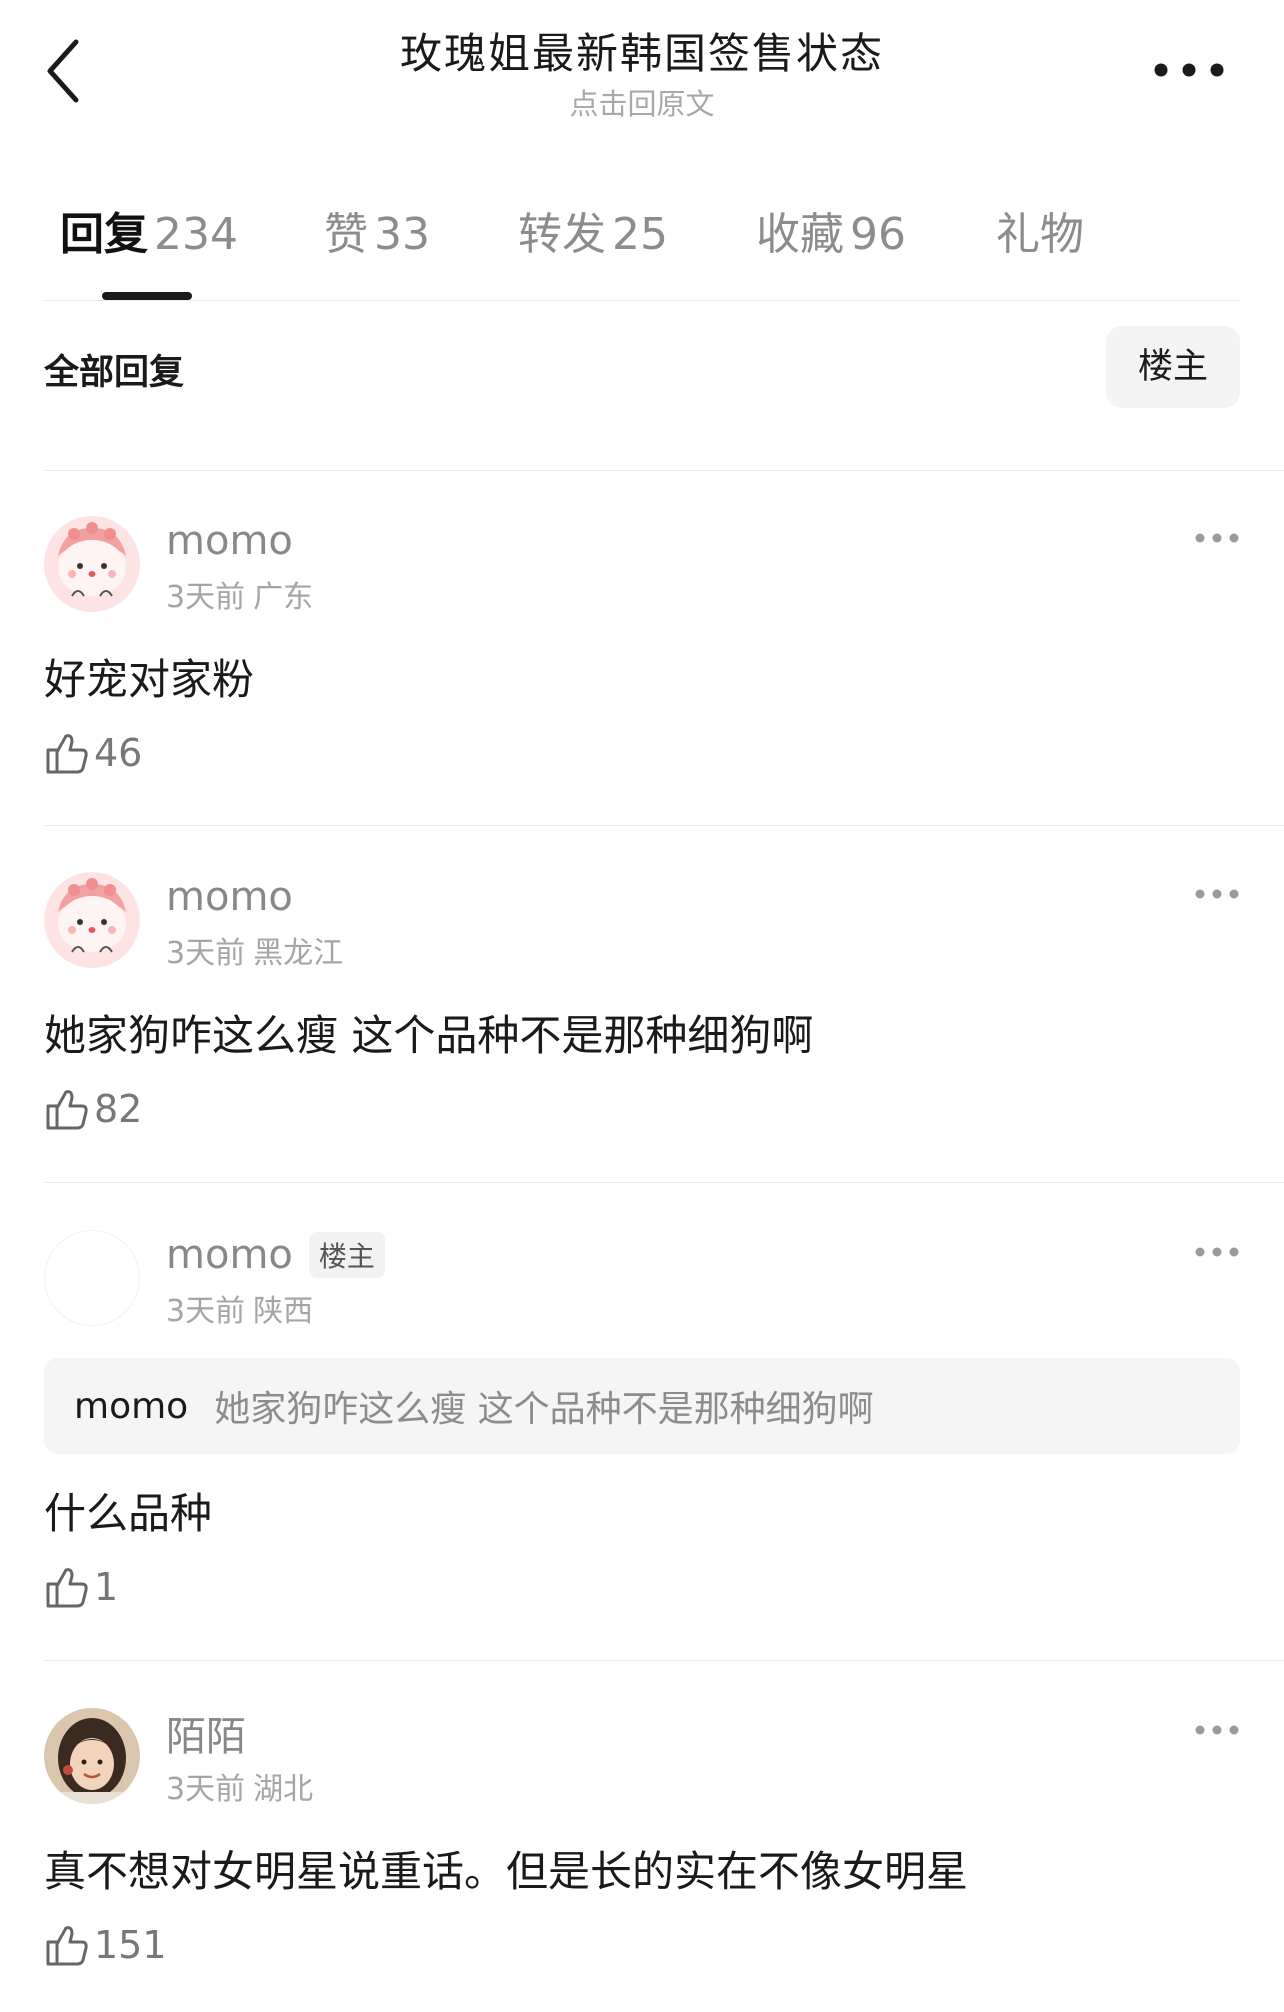  Describe the element at coordinates (1173, 367) in the screenshot. I see `owner-only-button: 楼主` at that location.